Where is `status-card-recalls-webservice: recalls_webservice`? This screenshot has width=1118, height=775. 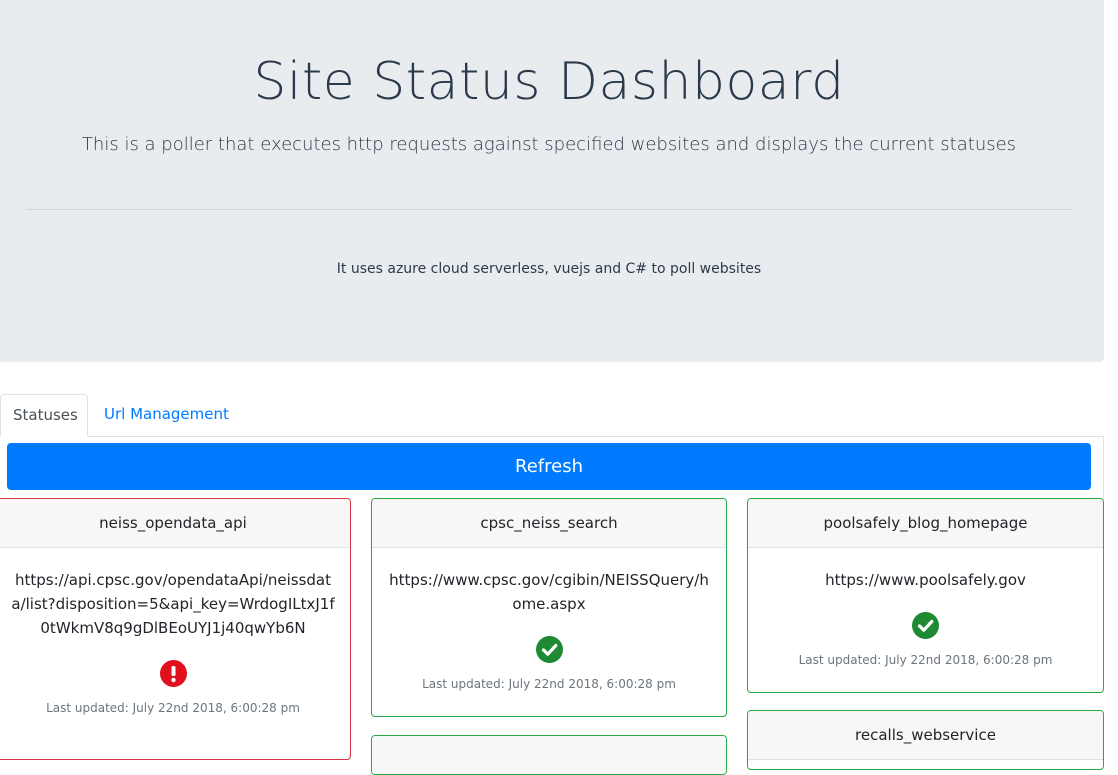
status-card-recalls-webservice: recalls_webservice is located at coordinates (925, 740).